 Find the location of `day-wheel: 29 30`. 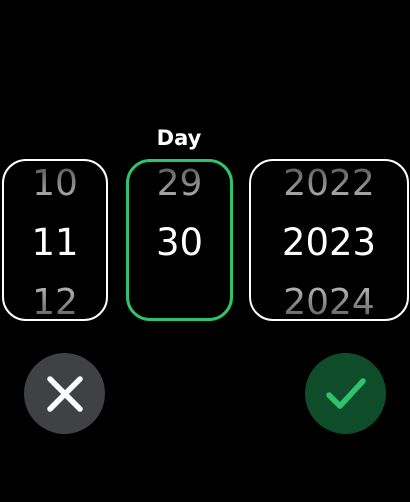

day-wheel: 29 30 is located at coordinates (179, 240).